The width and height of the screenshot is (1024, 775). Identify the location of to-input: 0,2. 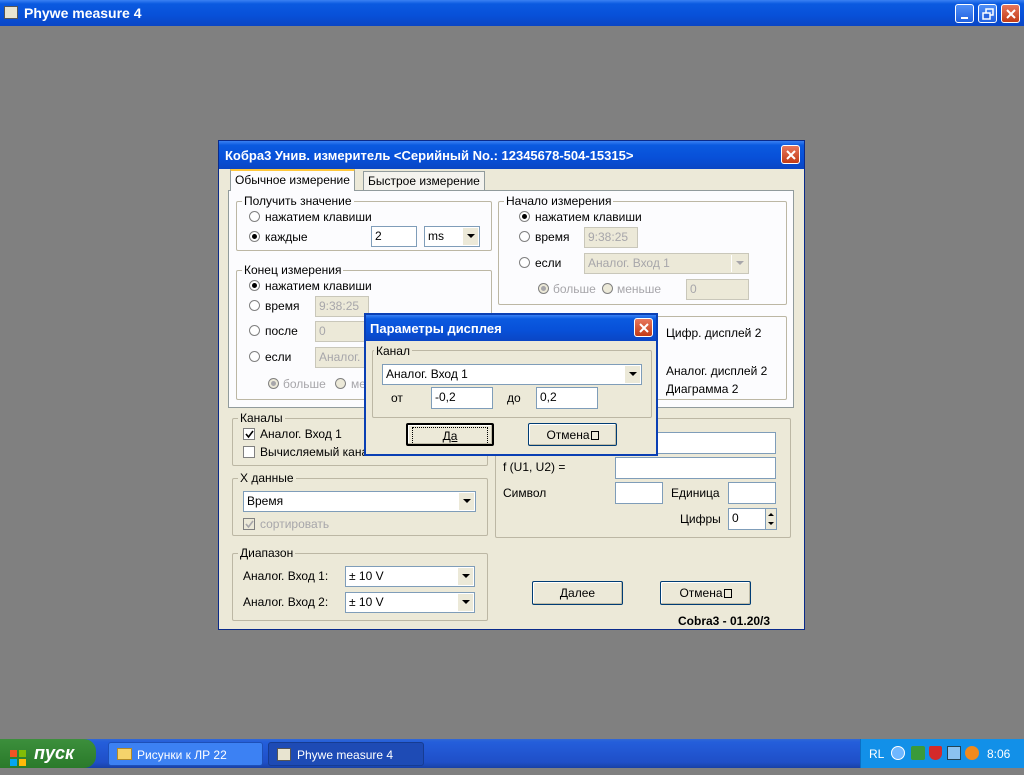
(567, 398).